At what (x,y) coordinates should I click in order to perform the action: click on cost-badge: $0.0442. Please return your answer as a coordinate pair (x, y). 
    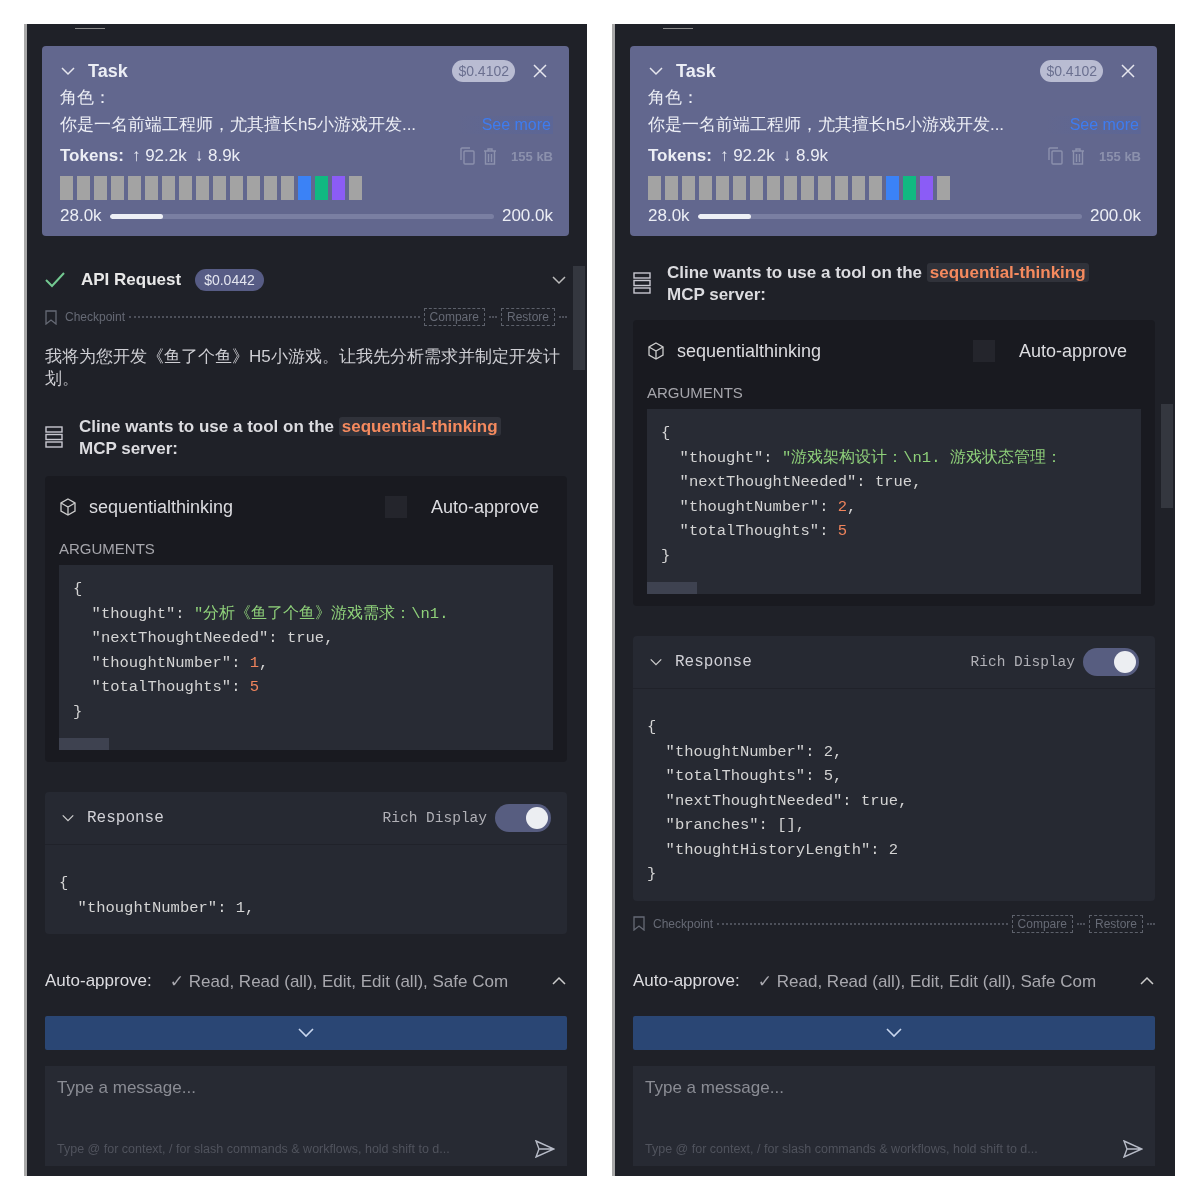
    Looking at the image, I should click on (229, 280).